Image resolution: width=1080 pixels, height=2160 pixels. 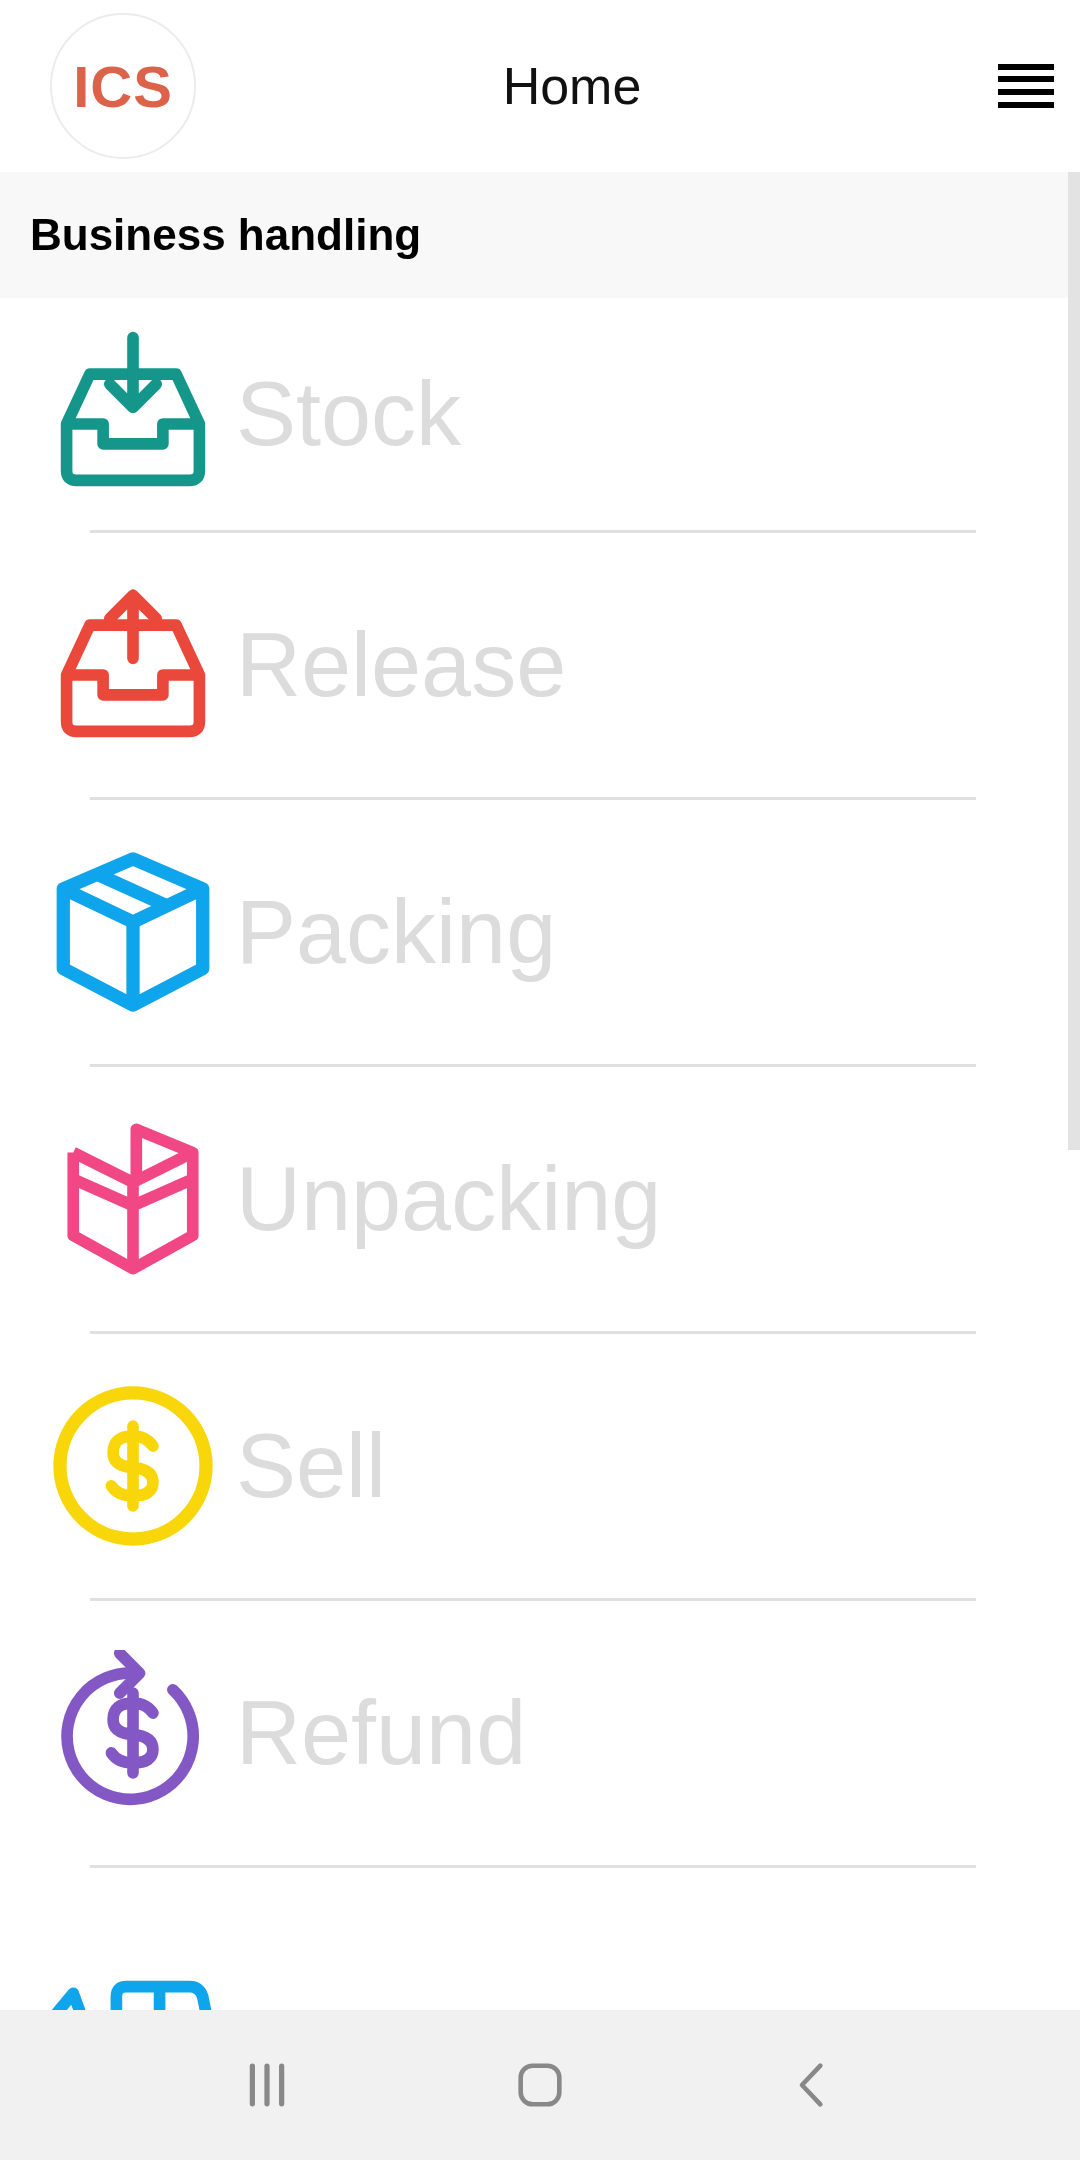 What do you see at coordinates (540, 2085) in the screenshot?
I see `home-icon` at bounding box center [540, 2085].